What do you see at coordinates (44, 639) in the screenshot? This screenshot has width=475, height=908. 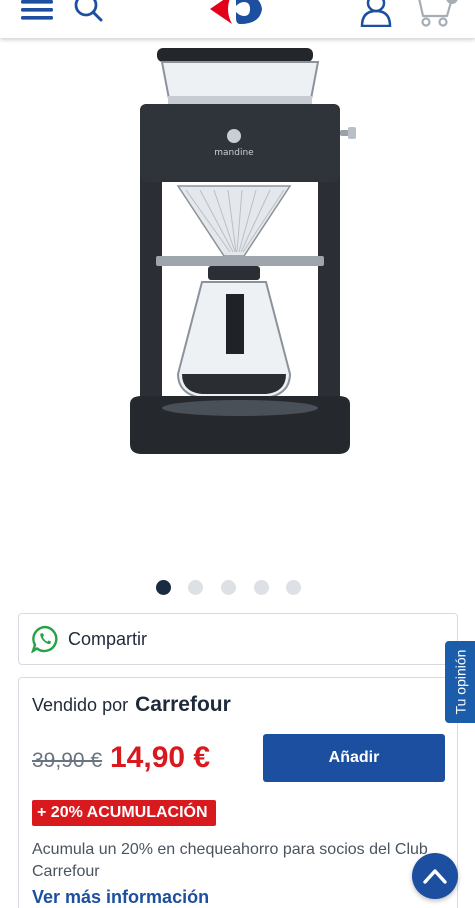 I see `whatsapp-icon` at bounding box center [44, 639].